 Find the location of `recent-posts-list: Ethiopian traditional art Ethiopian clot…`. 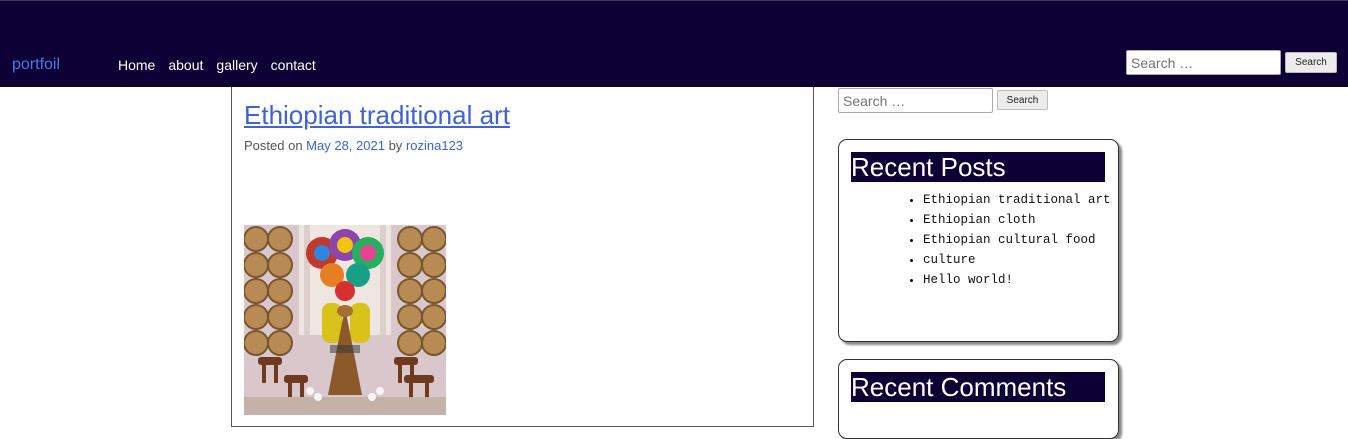

recent-posts-list: Ethiopian traditional art Ethiopian clot… is located at coordinates (1018, 240).